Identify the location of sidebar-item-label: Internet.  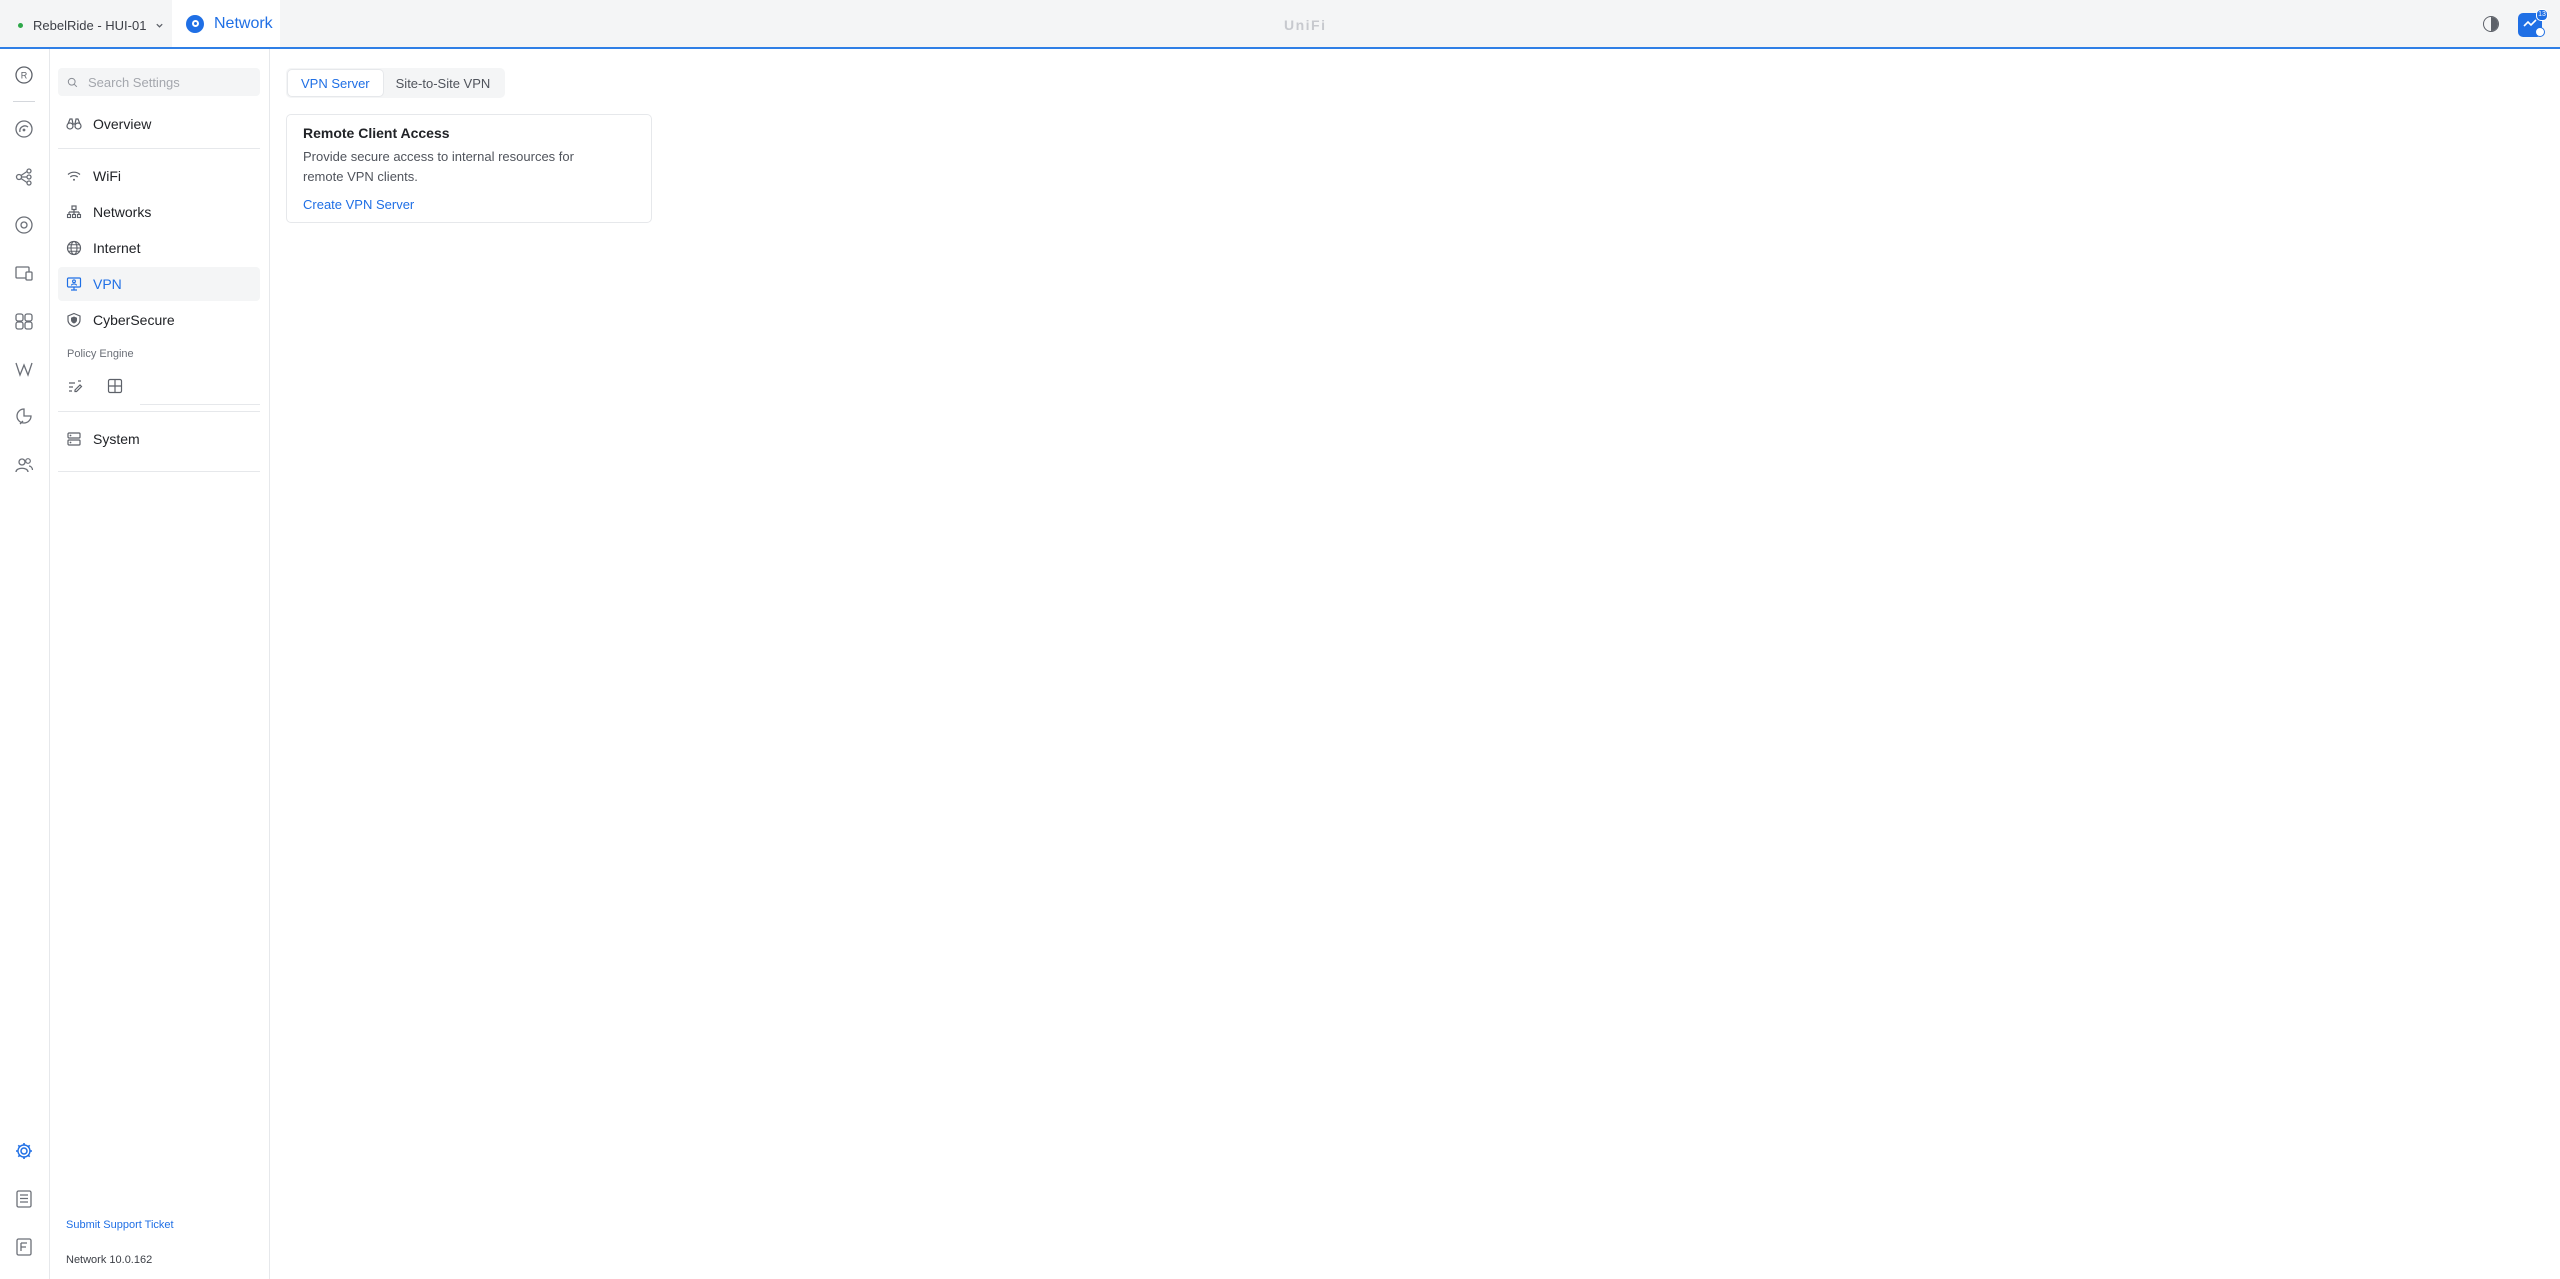
(117, 248).